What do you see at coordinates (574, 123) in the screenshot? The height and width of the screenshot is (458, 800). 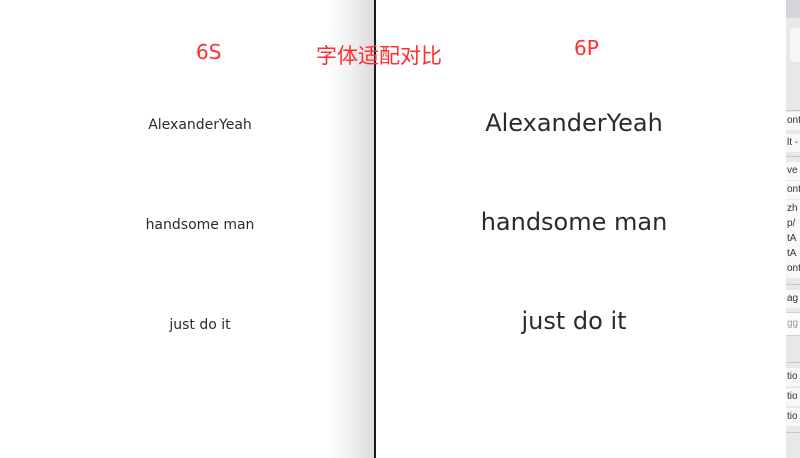 I see `6p-text-line-1: AlexanderYeah` at bounding box center [574, 123].